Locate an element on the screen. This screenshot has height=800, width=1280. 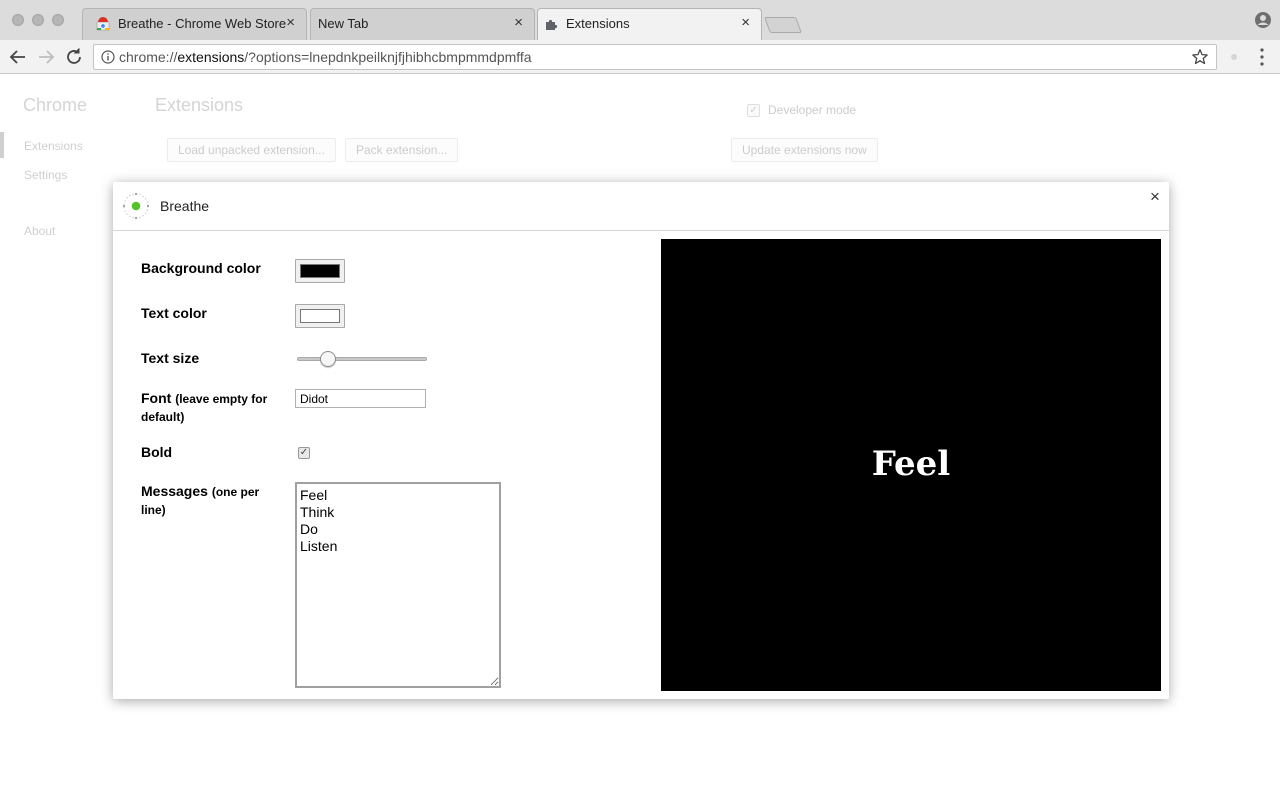
font-input is located at coordinates (360, 398).